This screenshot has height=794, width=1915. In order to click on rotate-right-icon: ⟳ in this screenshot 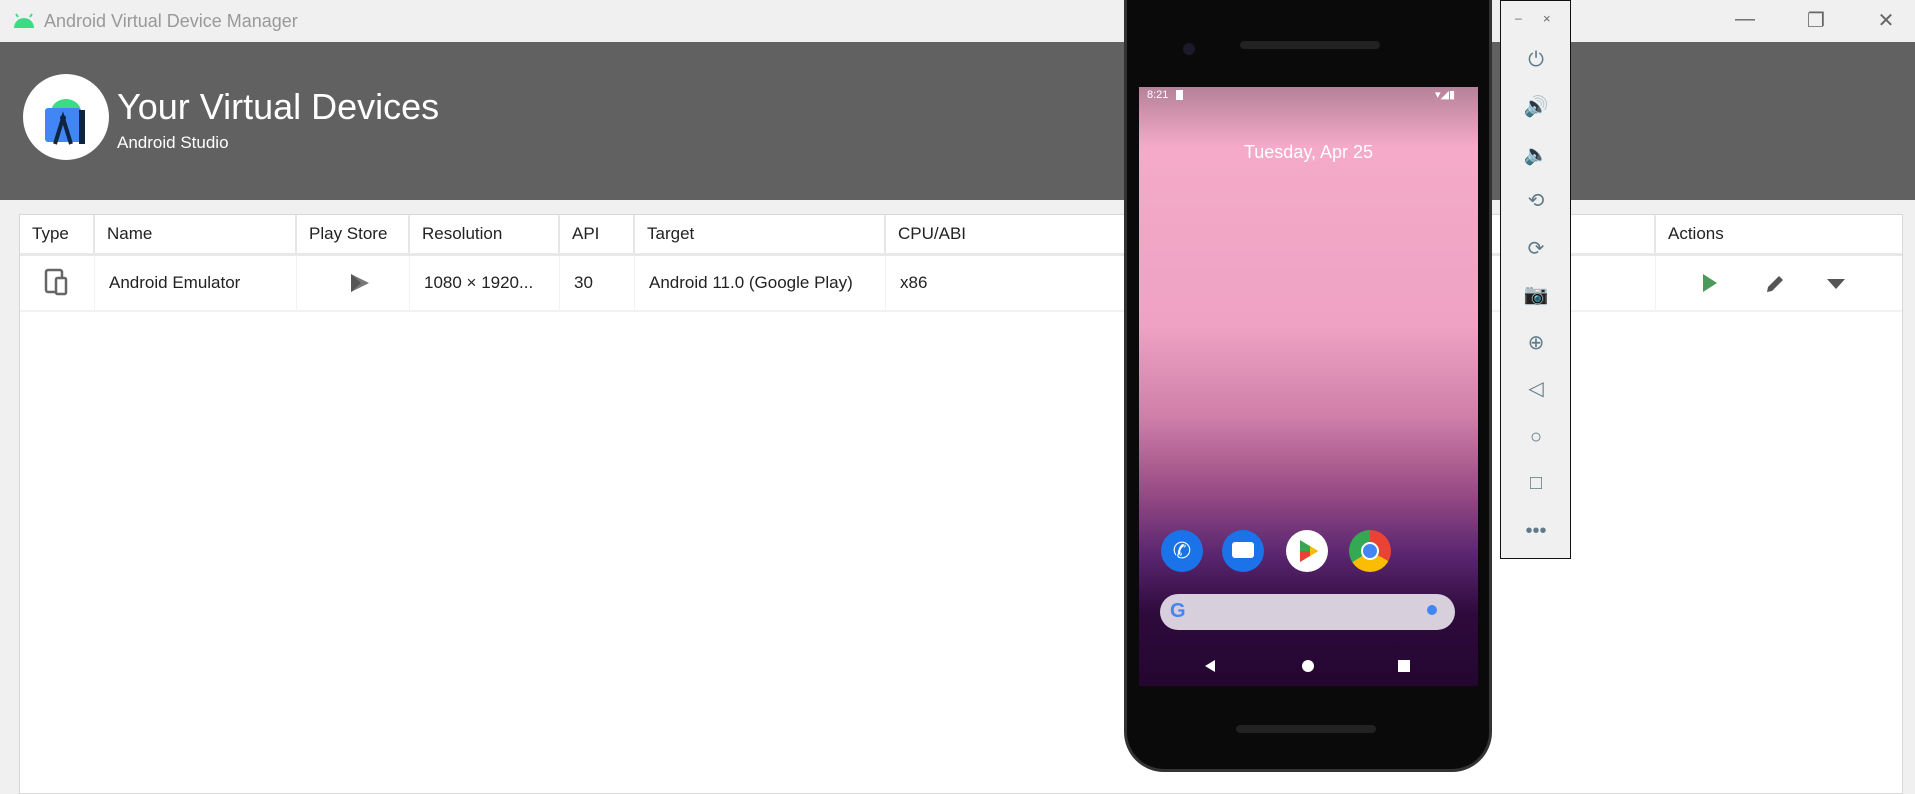, I will do `click(1536, 249)`.